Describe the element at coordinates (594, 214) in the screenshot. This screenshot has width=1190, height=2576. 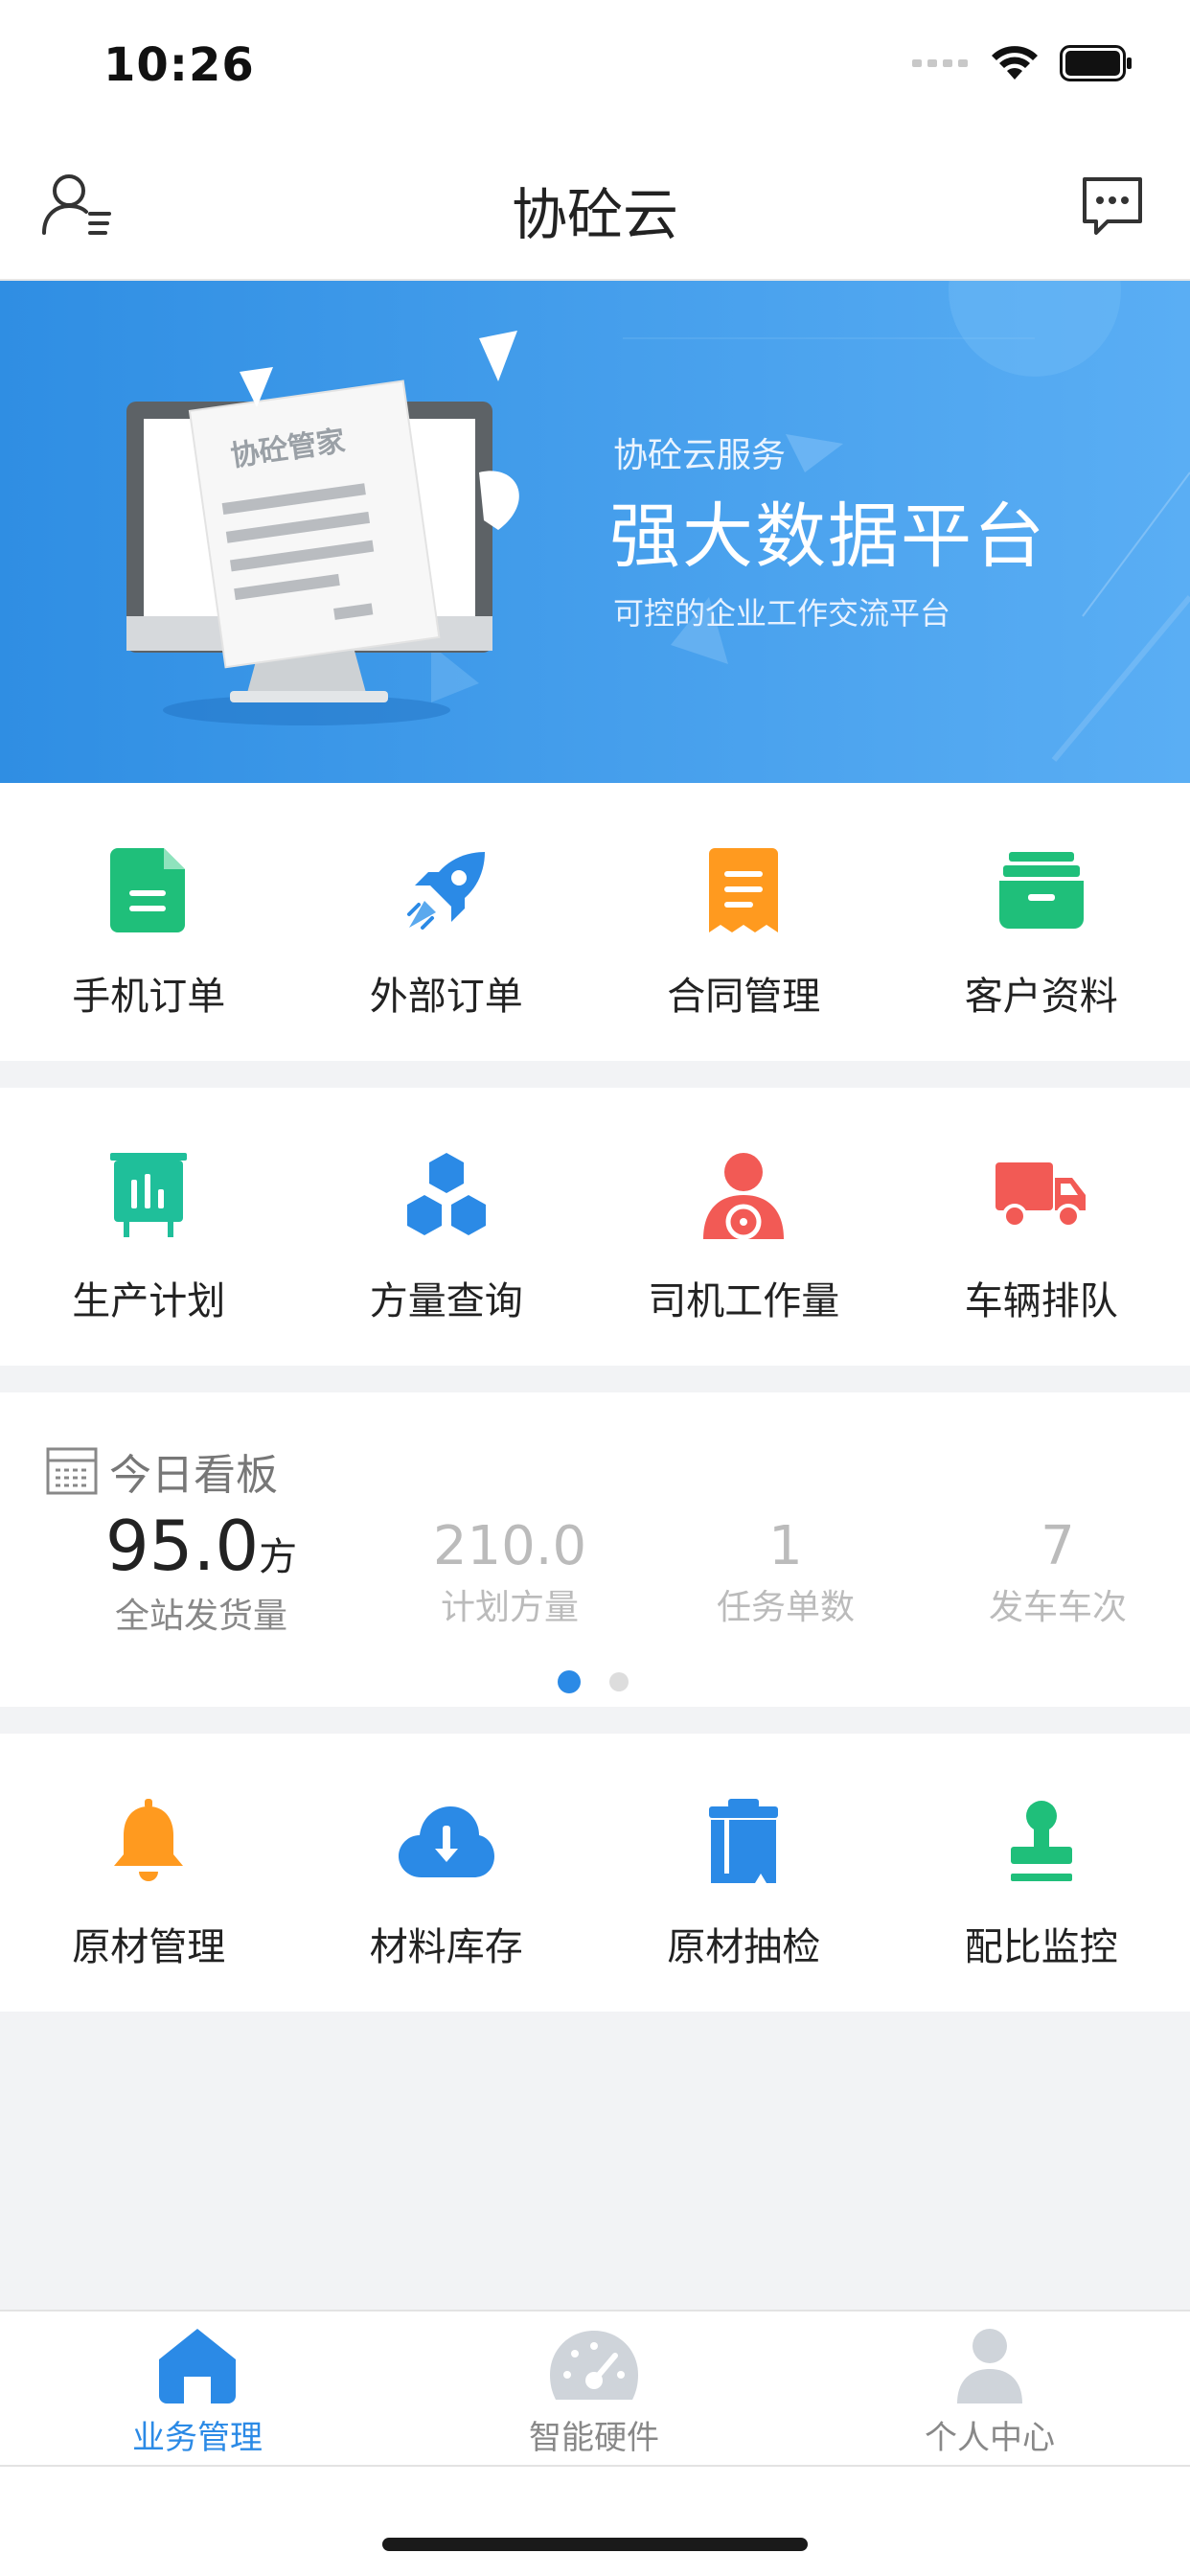
I see `page-title: 协砼云` at that location.